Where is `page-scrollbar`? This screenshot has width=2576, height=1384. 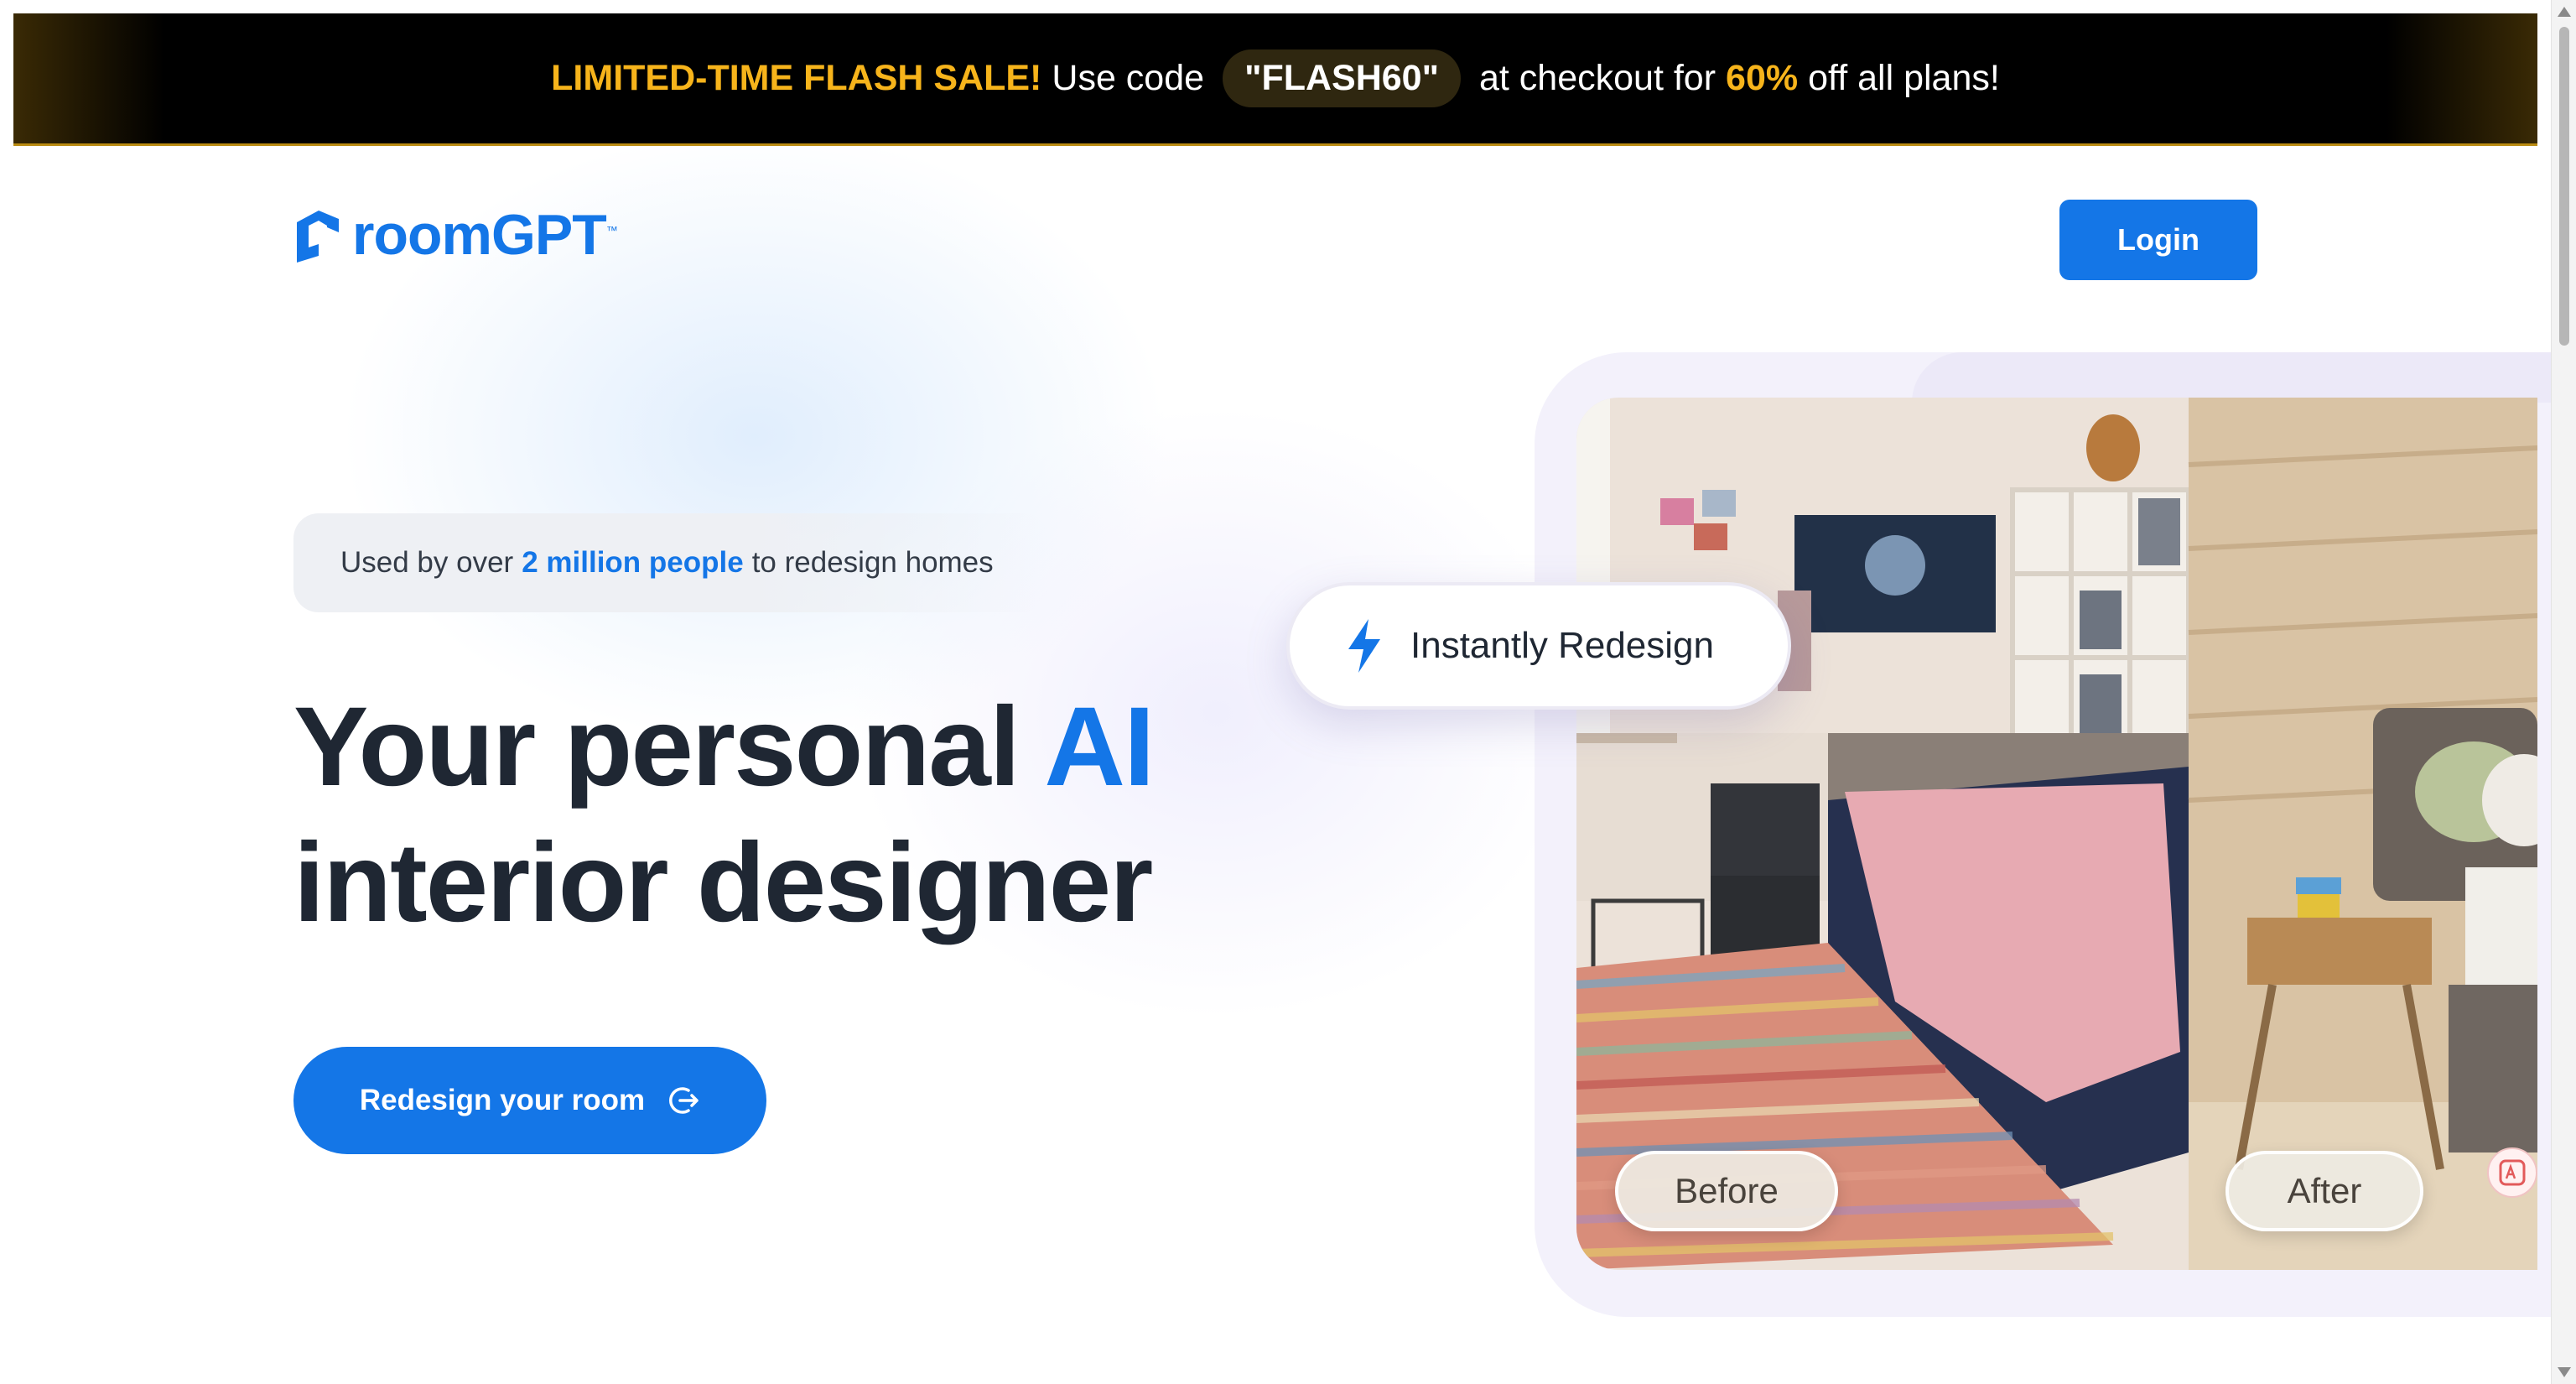 page-scrollbar is located at coordinates (2563, 692).